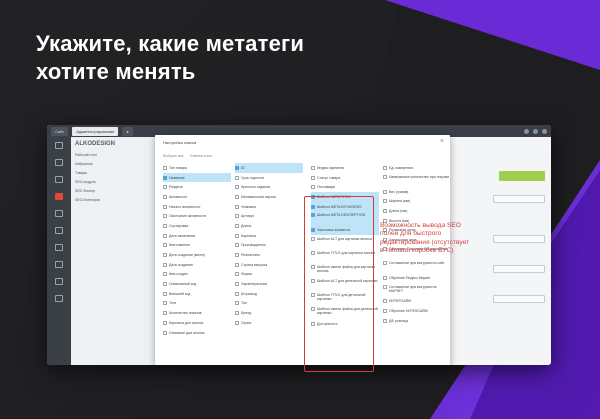 The width and height of the screenshot is (600, 419). Describe the element at coordinates (269, 197) in the screenshot. I see `field-option: Минимальная партия` at that location.